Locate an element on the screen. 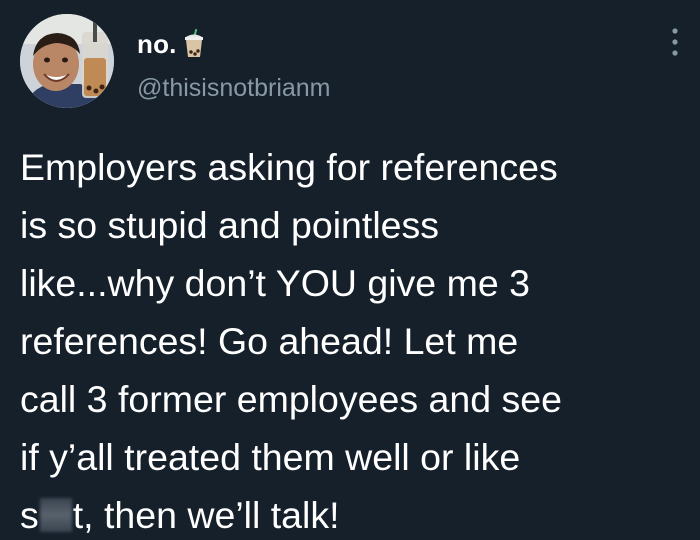 This screenshot has width=700, height=540. more-options-icon is located at coordinates (675, 42).